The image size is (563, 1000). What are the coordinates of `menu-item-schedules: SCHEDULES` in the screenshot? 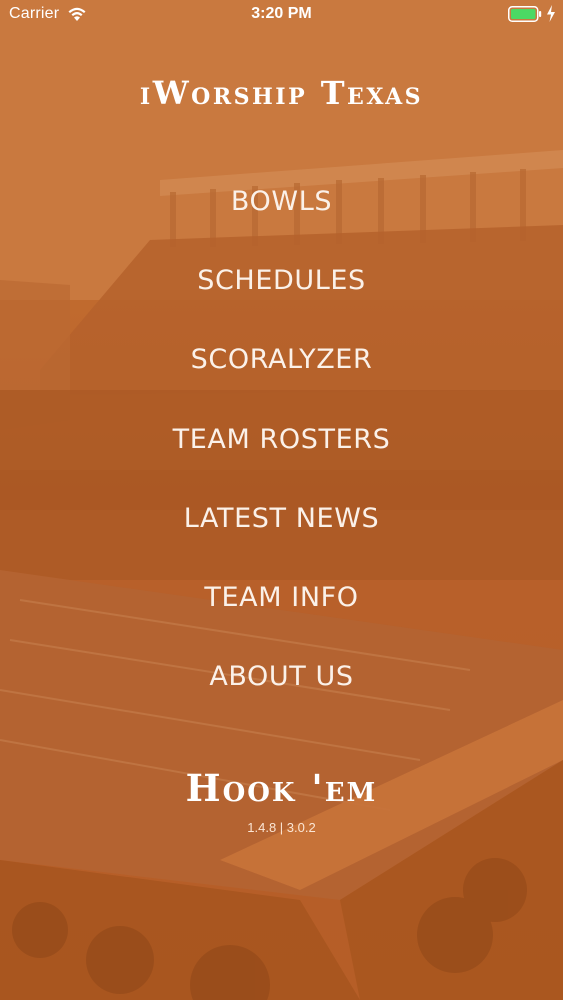 It's located at (281, 298).